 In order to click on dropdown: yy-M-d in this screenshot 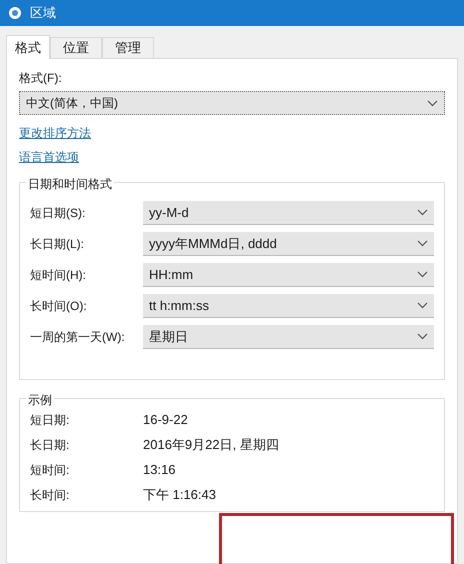, I will do `click(288, 213)`.